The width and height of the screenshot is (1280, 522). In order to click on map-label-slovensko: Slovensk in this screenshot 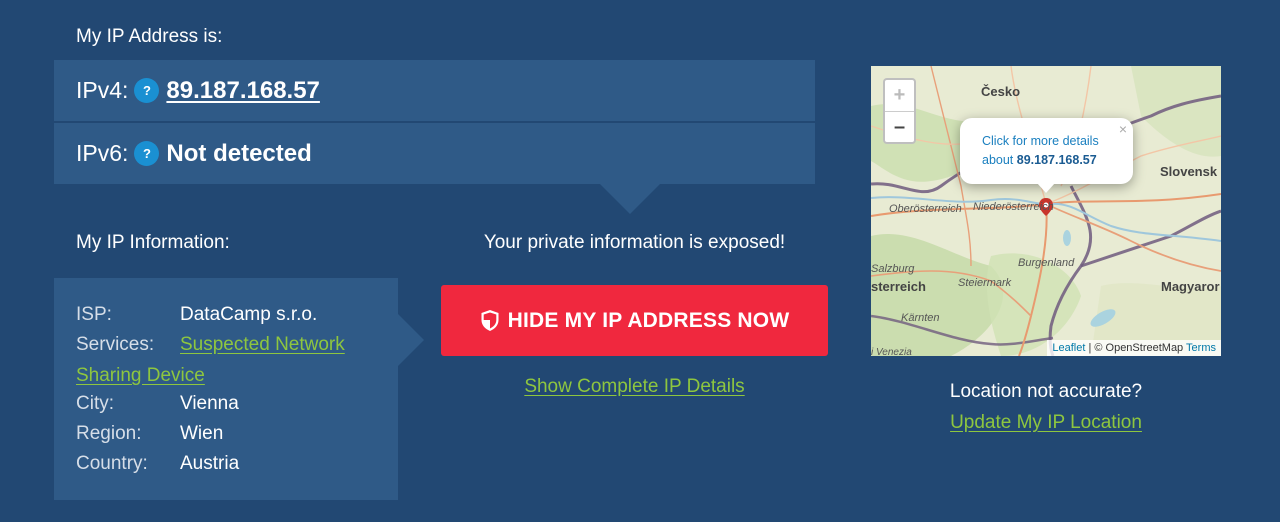, I will do `click(1189, 171)`.